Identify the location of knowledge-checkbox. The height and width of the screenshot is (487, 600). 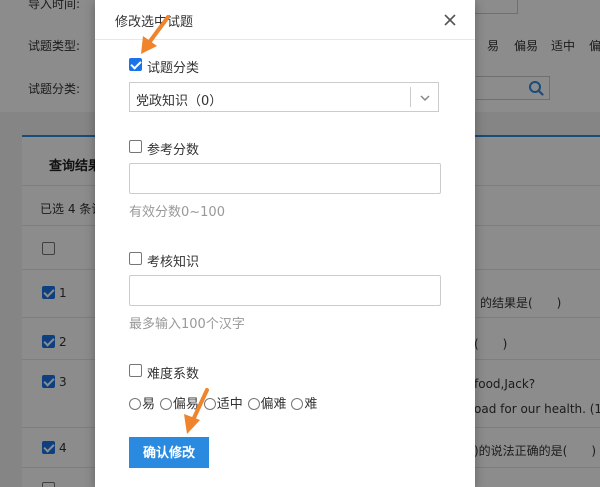
(135, 258).